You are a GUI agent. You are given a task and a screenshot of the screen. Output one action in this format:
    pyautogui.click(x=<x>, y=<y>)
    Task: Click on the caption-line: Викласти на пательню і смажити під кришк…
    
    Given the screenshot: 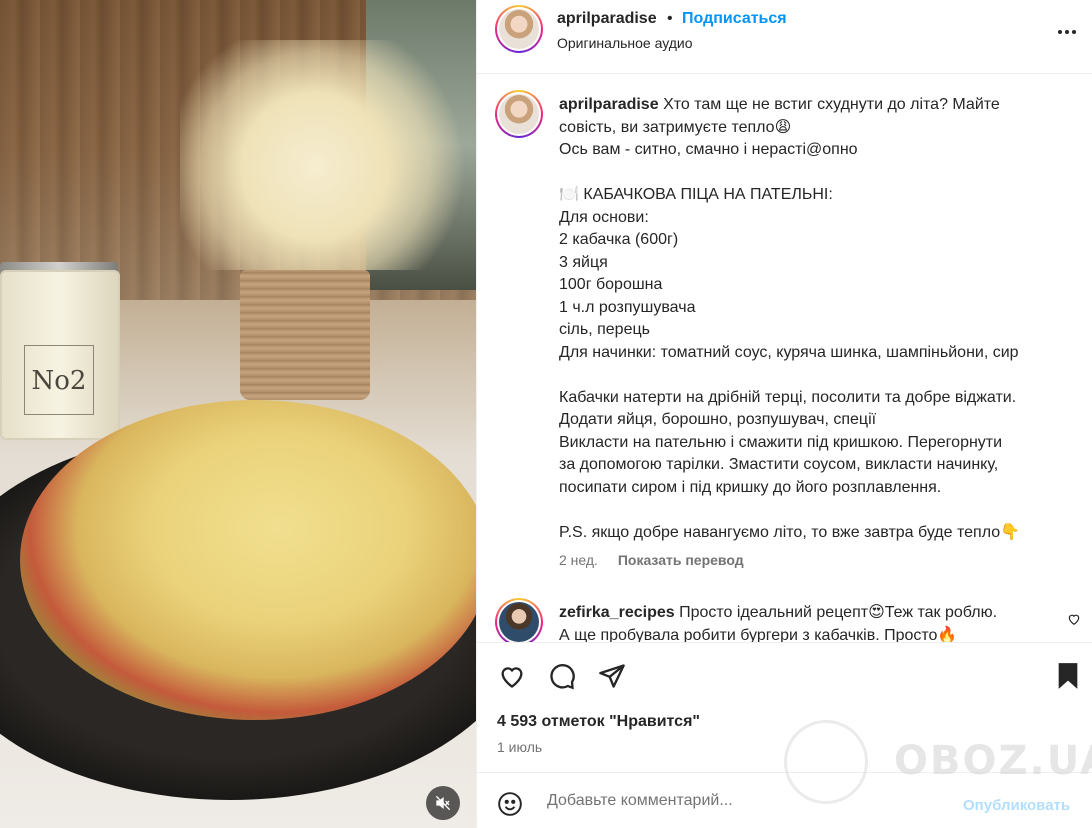 What is the action you would take?
    pyautogui.click(x=781, y=442)
    